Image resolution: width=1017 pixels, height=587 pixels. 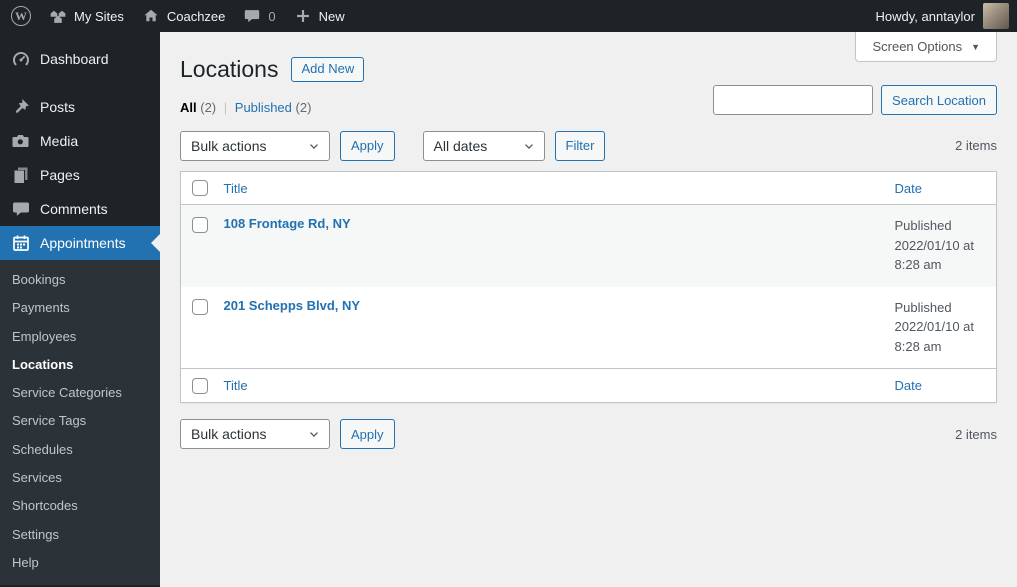 What do you see at coordinates (58, 16) in the screenshot?
I see `network-houses-icon` at bounding box center [58, 16].